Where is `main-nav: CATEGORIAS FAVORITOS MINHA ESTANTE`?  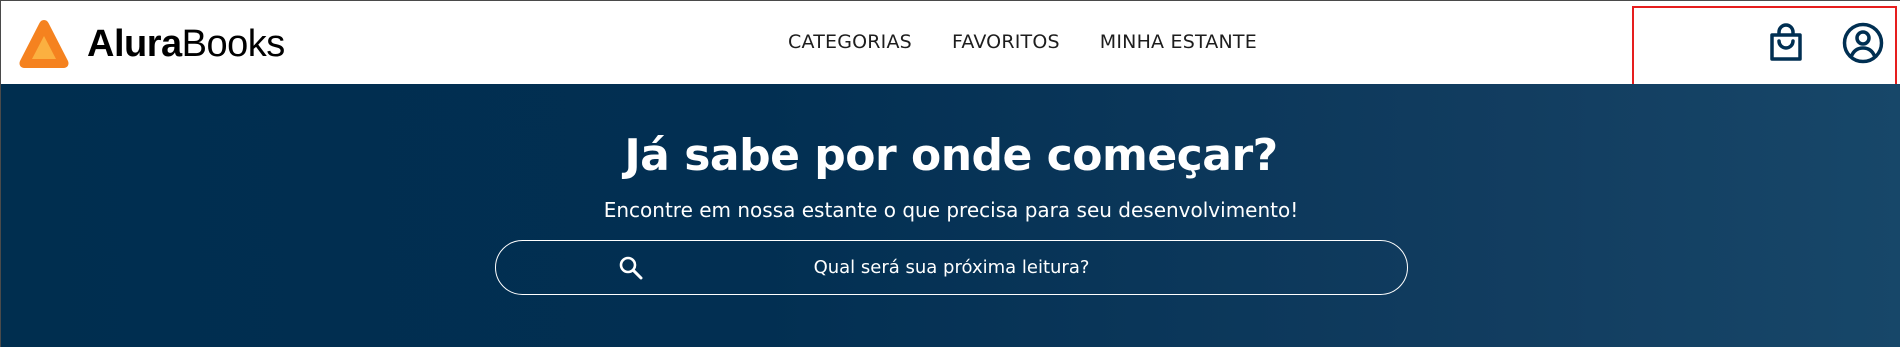 main-nav: CATEGORIAS FAVORITOS MINHA ESTANTE is located at coordinates (1022, 42).